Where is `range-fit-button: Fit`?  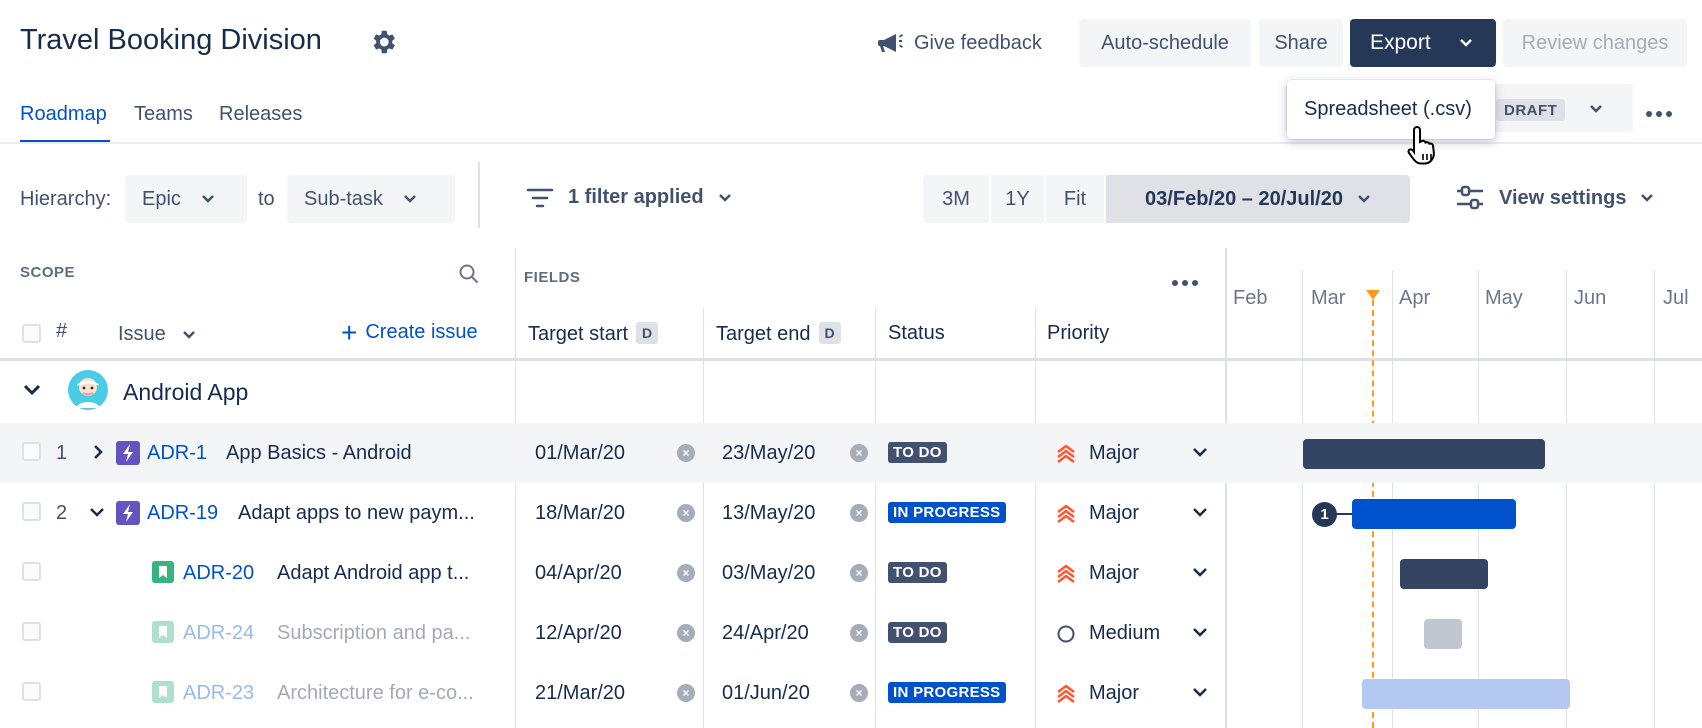
range-fit-button: Fit is located at coordinates (1075, 199).